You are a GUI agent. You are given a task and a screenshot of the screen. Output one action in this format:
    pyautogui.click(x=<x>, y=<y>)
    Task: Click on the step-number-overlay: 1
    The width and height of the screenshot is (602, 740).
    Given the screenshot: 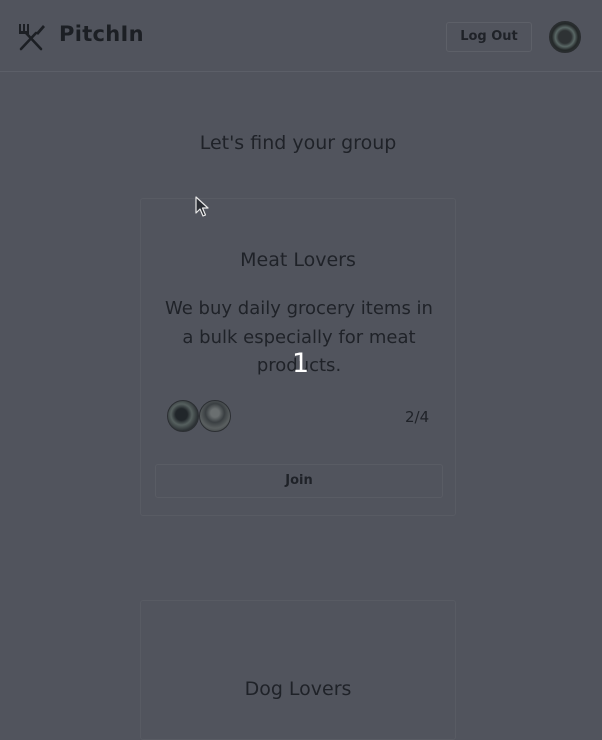 What is the action you would take?
    pyautogui.click(x=301, y=363)
    